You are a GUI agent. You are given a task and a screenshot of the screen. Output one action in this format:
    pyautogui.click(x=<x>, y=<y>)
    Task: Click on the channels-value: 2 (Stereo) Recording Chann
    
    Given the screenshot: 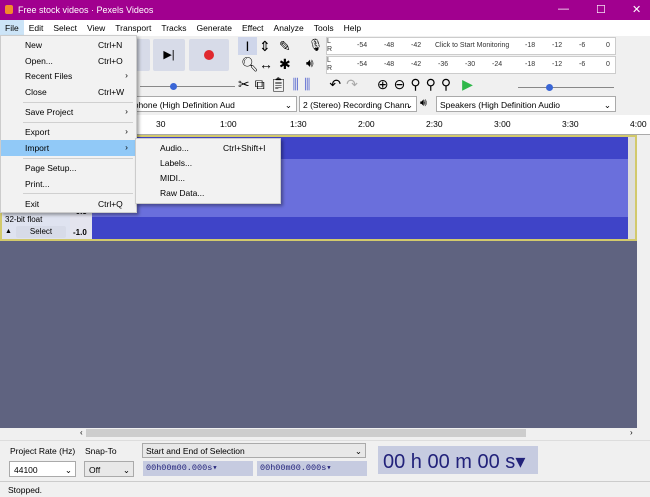 What is the action you would take?
    pyautogui.click(x=356, y=105)
    